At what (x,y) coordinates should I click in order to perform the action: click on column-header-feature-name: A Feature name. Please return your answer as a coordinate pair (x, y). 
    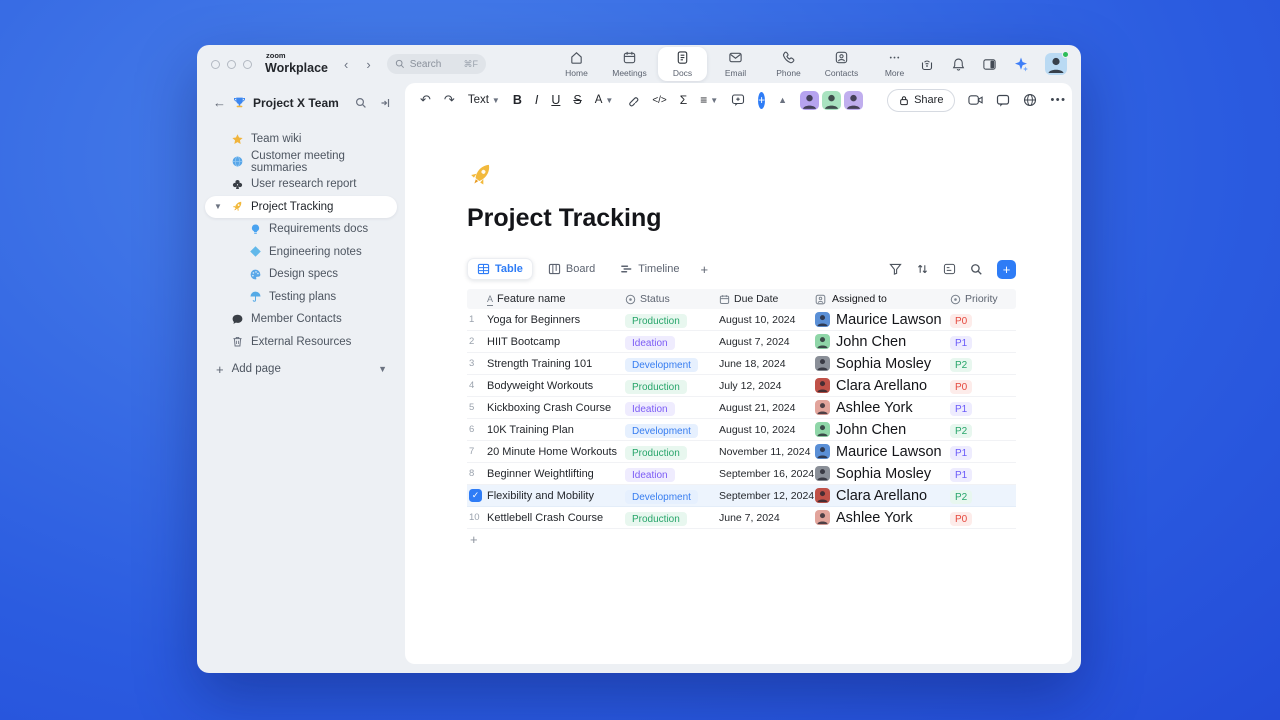
    Looking at the image, I should click on (556, 299).